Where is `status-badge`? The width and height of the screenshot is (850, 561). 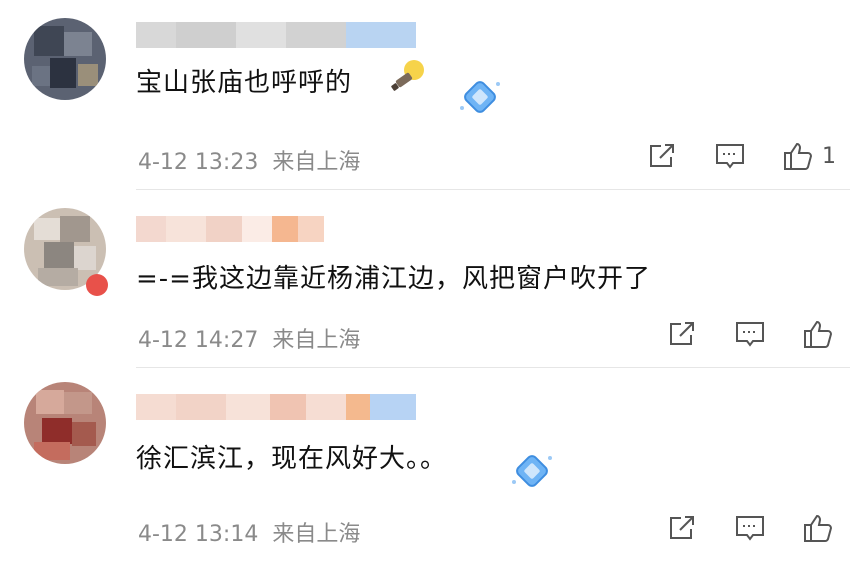
status-badge is located at coordinates (97, 285).